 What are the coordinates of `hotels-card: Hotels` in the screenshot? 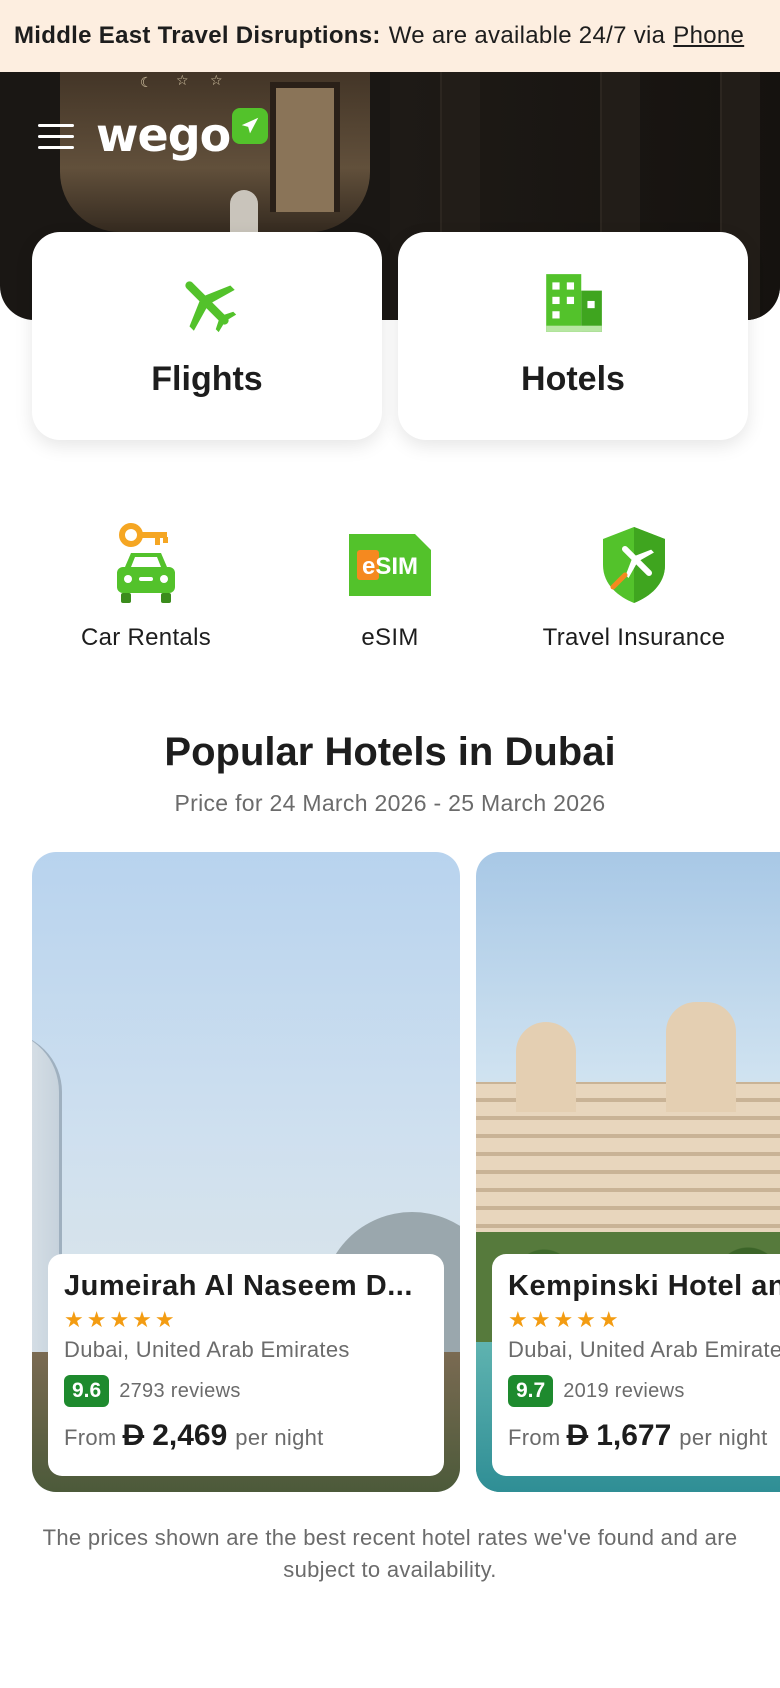 It's located at (573, 336).